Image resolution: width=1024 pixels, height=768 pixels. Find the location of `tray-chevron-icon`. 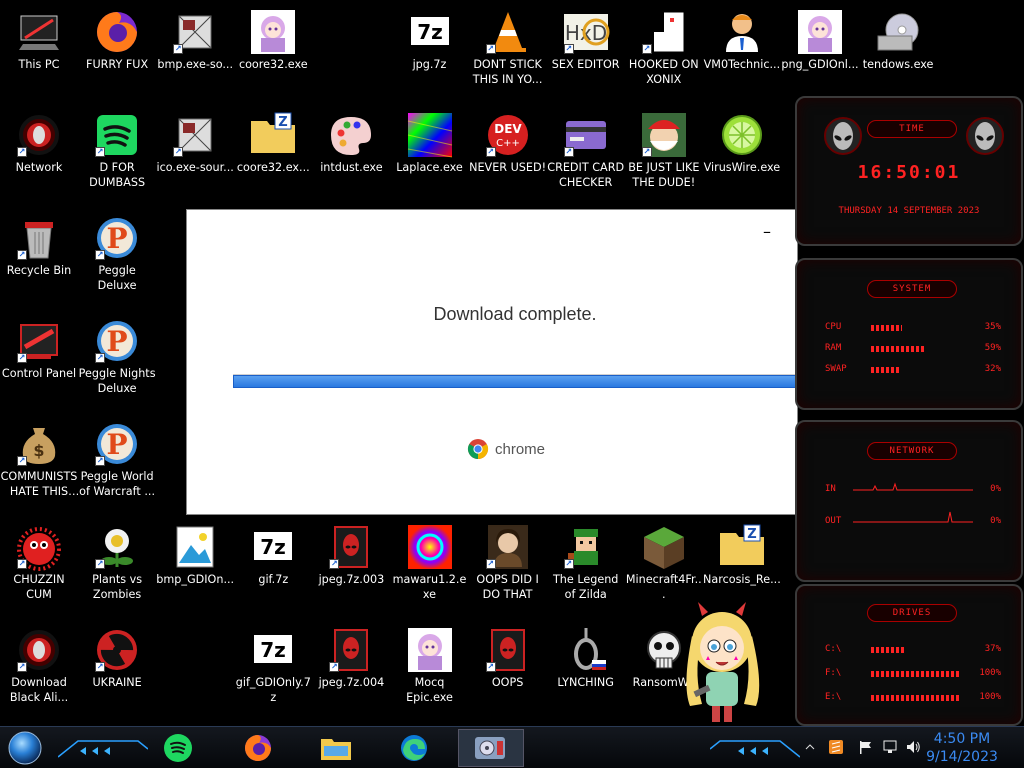

tray-chevron-icon is located at coordinates (810, 747).